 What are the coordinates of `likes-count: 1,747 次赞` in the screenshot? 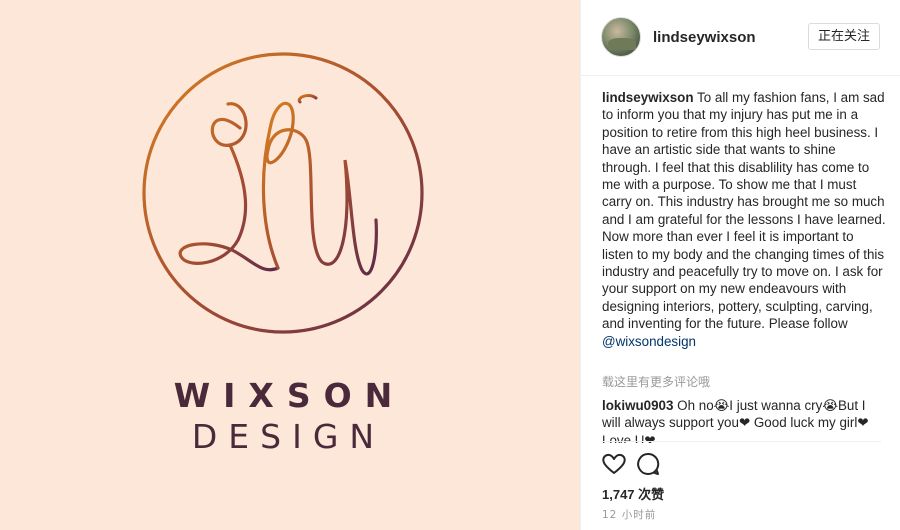 It's located at (633, 493).